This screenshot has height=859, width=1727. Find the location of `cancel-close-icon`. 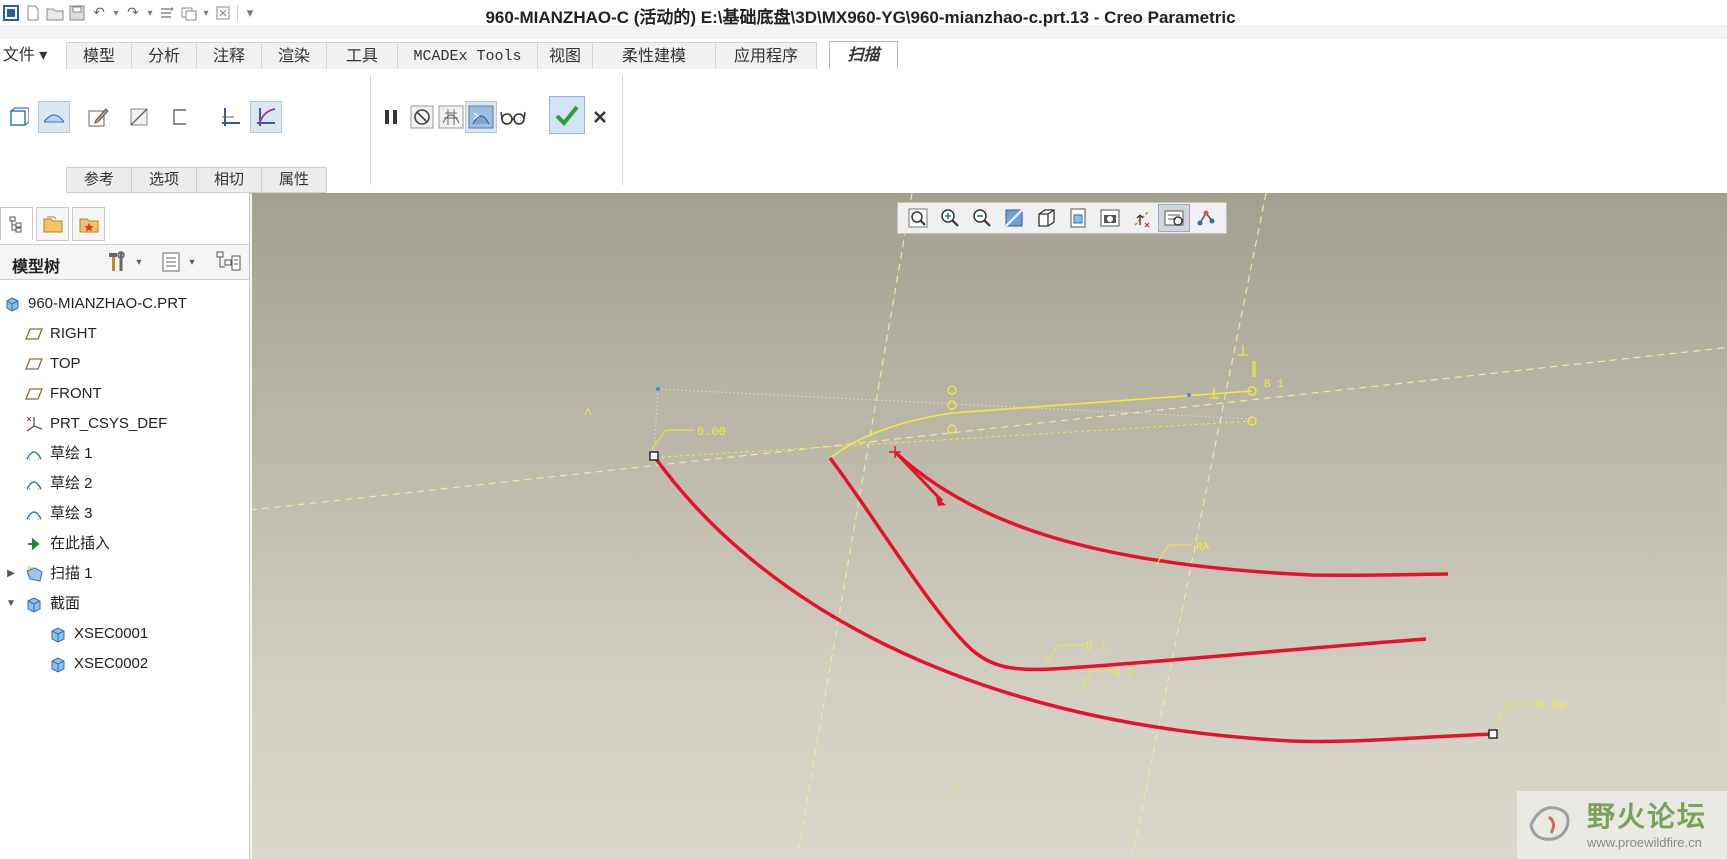

cancel-close-icon is located at coordinates (600, 117).